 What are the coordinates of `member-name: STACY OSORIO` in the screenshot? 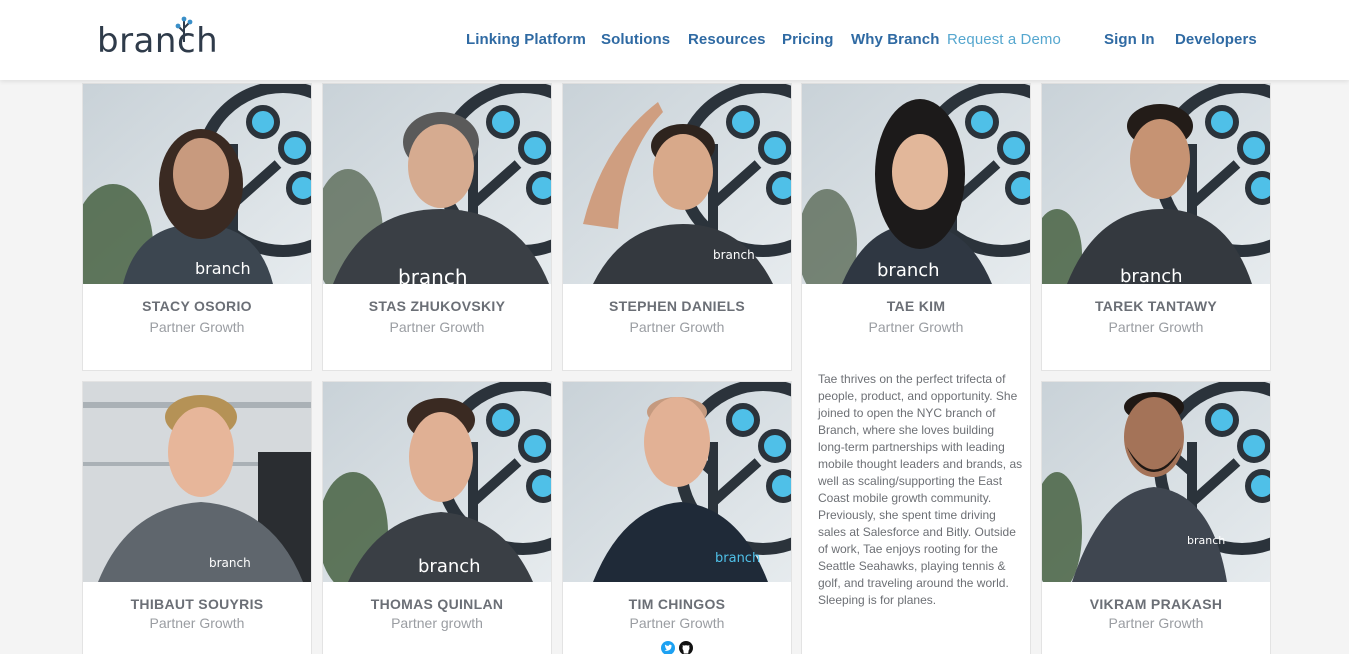 It's located at (197, 306).